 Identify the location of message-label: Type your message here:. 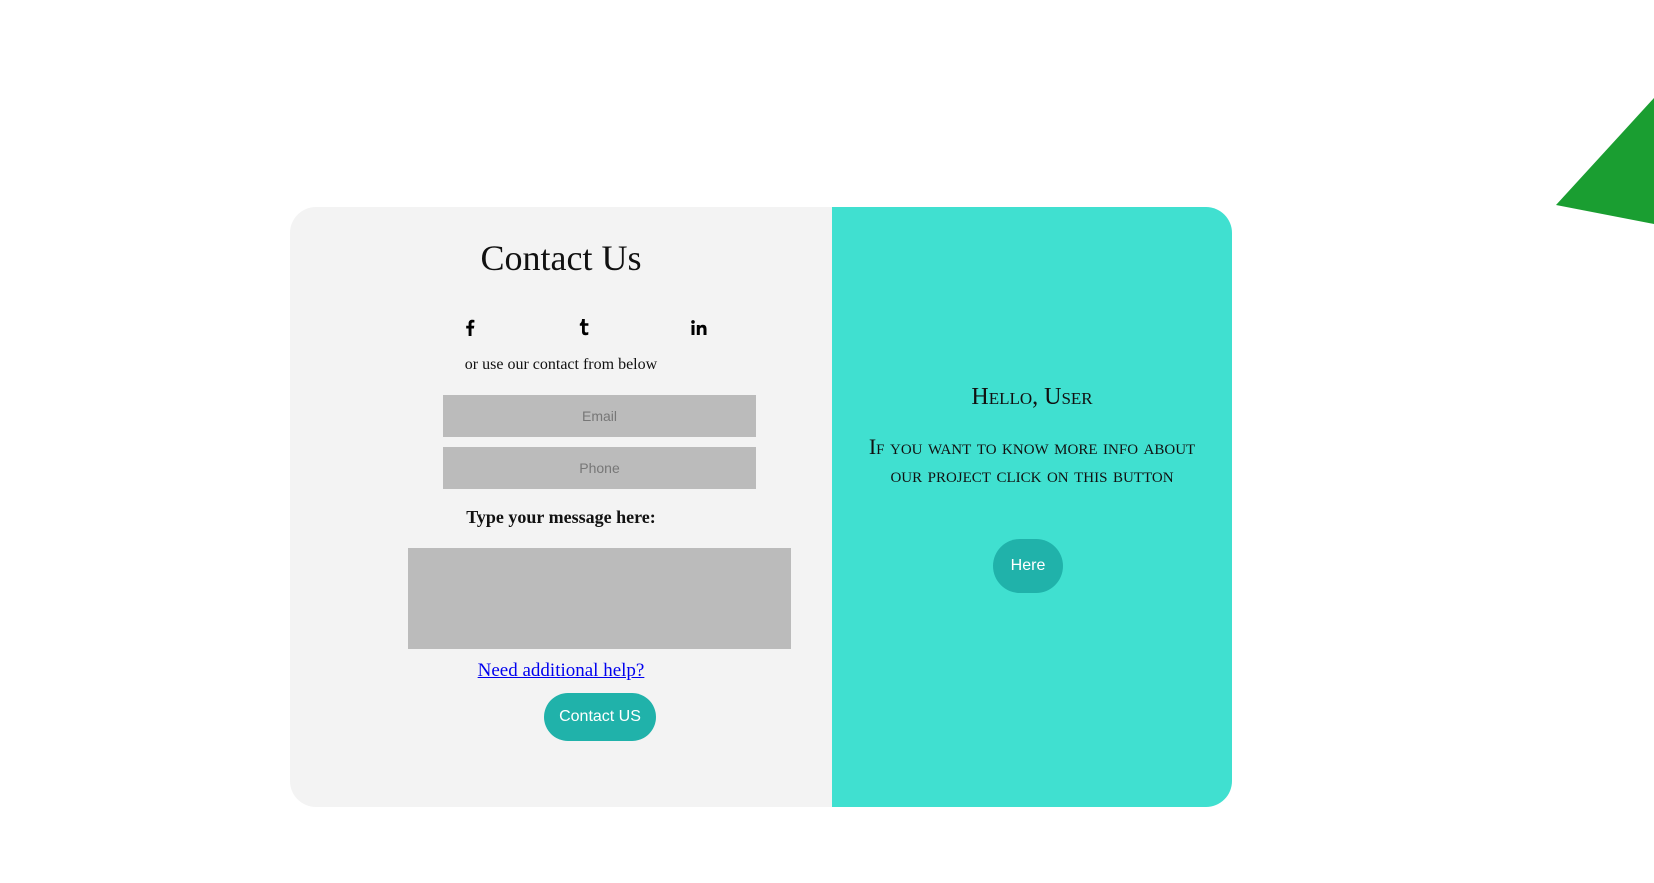
(561, 517).